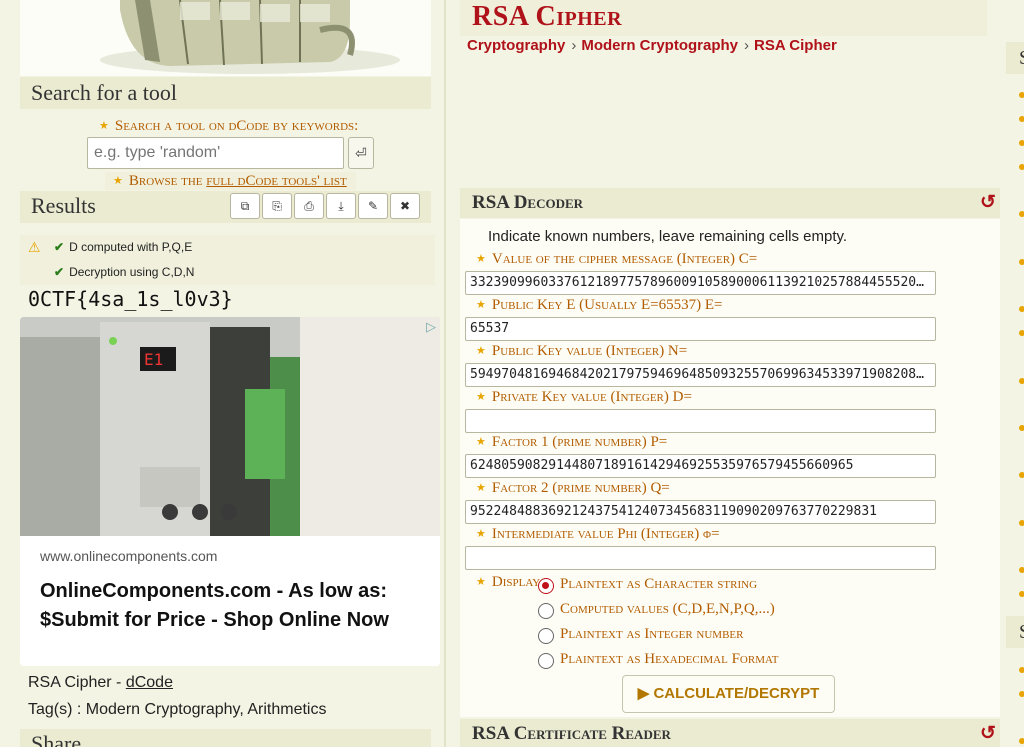 The height and width of the screenshot is (747, 1024). Describe the element at coordinates (728, 694) in the screenshot. I see `calculate-decrypt-button: ▶ CALCULATE/DECRYPT` at that location.